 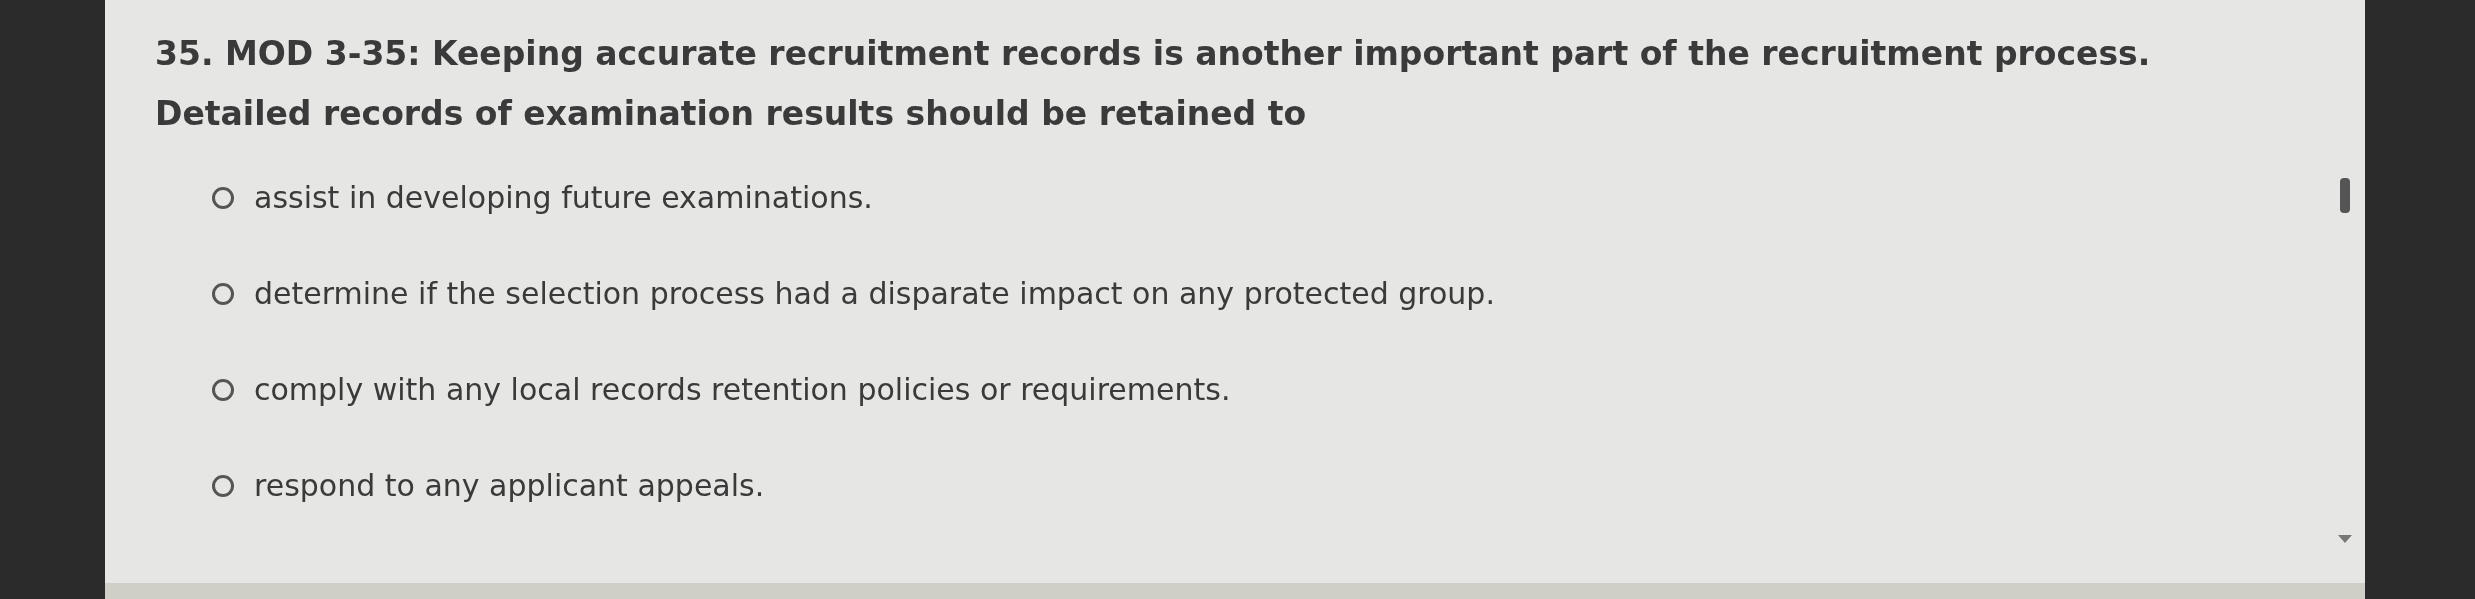 What do you see at coordinates (1248, 294) in the screenshot?
I see `answer-option: determine if the selection process had a disparate impact on any protected group.` at bounding box center [1248, 294].